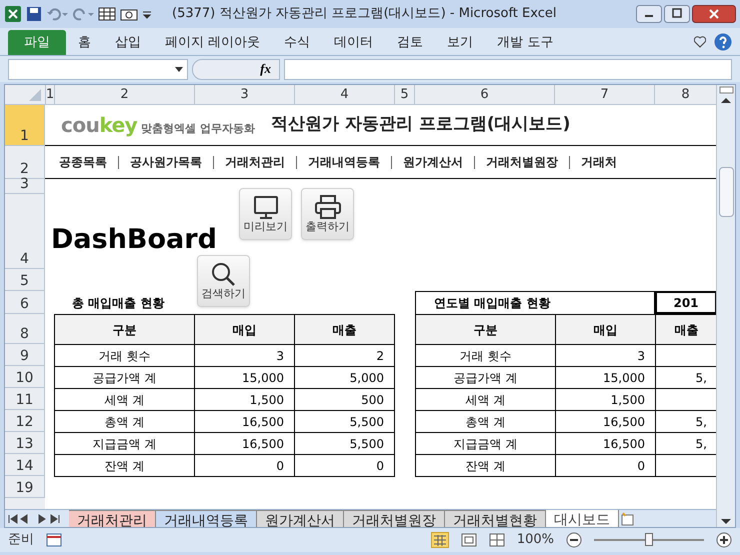 The width and height of the screenshot is (740, 555). I want to click on page-break-icon, so click(496, 540).